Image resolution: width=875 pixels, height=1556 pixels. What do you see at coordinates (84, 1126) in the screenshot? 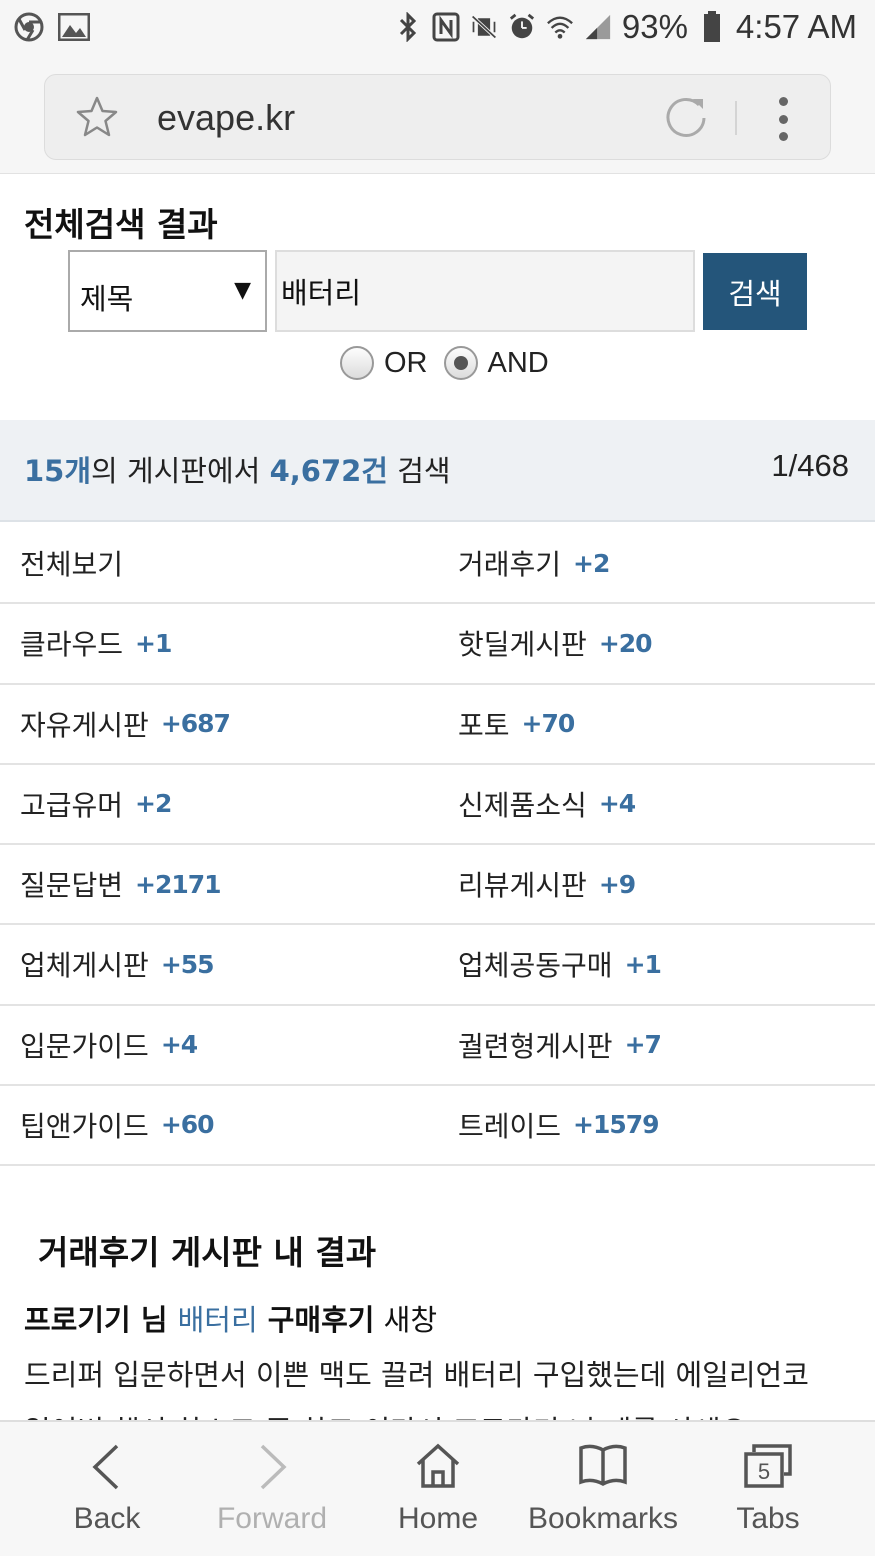
I see `board-name: 팁앤가이드` at bounding box center [84, 1126].